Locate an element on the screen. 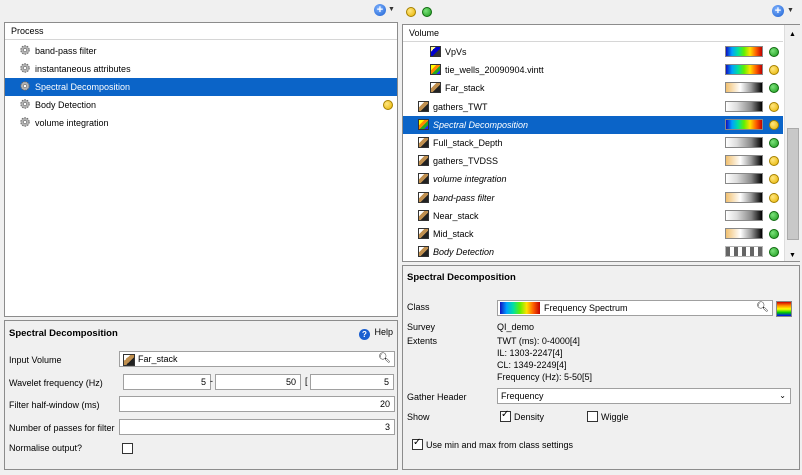  extents-line-twt: TWT (ms): 0-4000[4] is located at coordinates (538, 341).